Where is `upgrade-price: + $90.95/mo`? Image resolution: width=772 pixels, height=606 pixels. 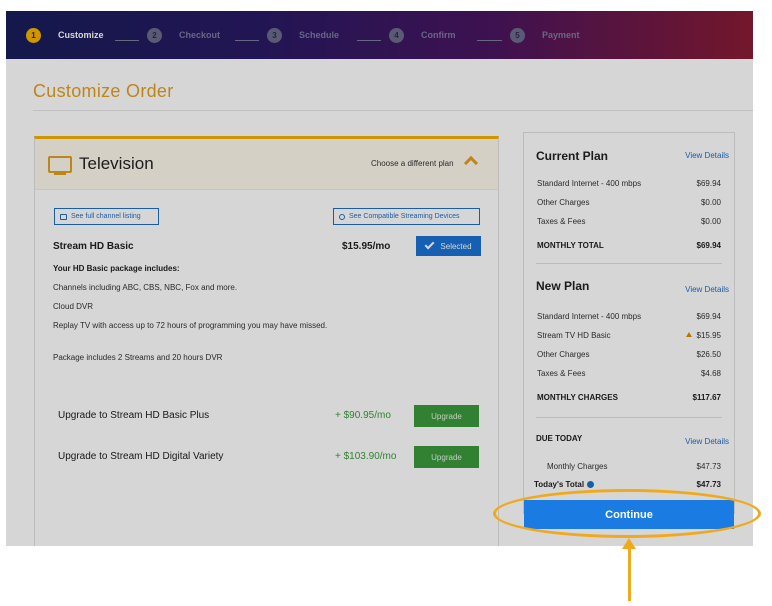
upgrade-price: + $90.95/mo is located at coordinates (363, 415).